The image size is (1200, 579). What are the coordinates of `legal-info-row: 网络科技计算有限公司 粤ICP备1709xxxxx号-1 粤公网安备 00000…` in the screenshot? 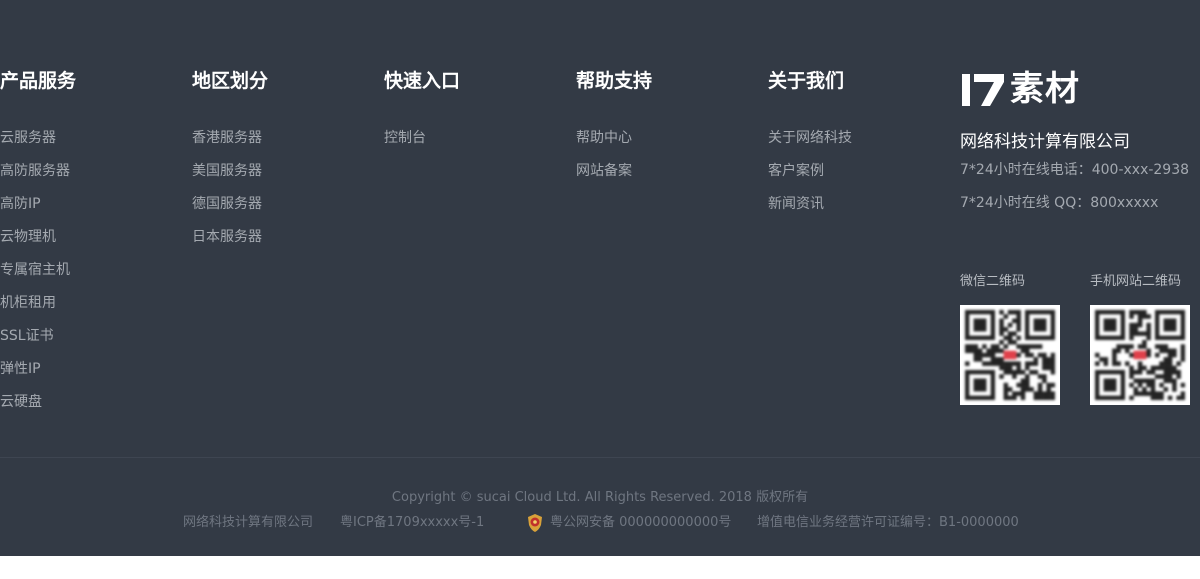 It's located at (600, 523).